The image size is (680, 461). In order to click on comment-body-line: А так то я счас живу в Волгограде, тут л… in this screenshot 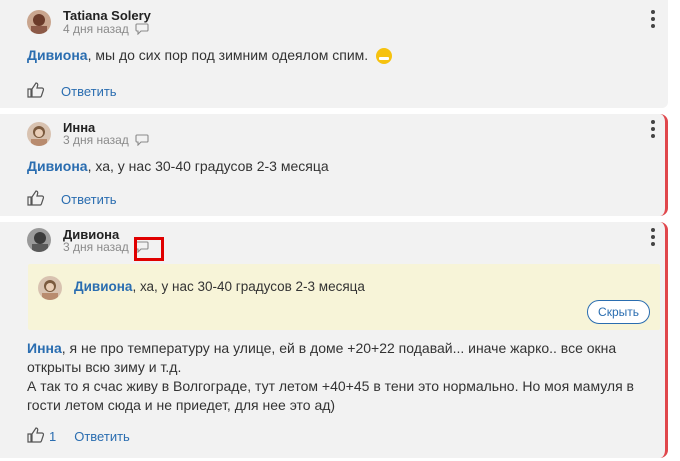, I will do `click(330, 386)`.